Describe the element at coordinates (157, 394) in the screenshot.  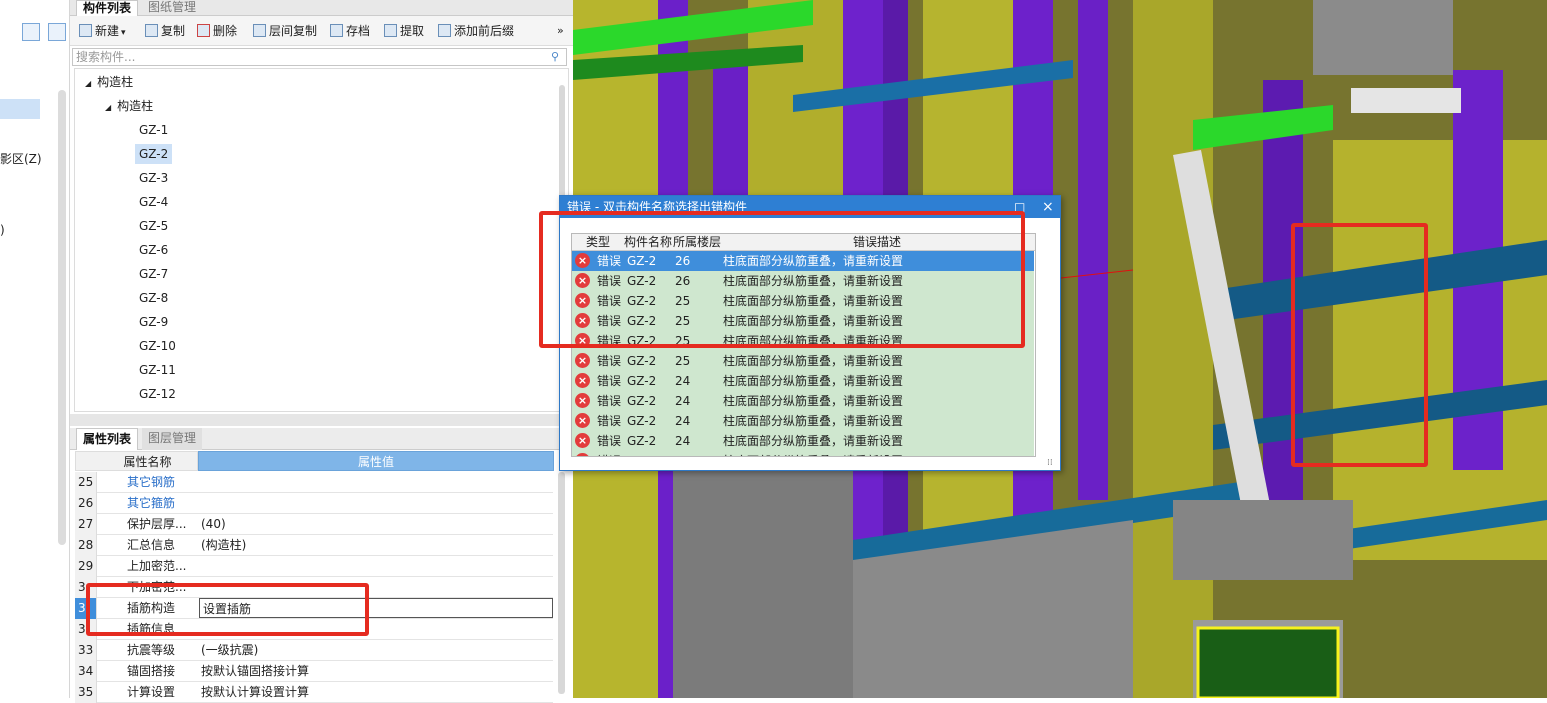
I see `tree-item: GZ-12` at that location.